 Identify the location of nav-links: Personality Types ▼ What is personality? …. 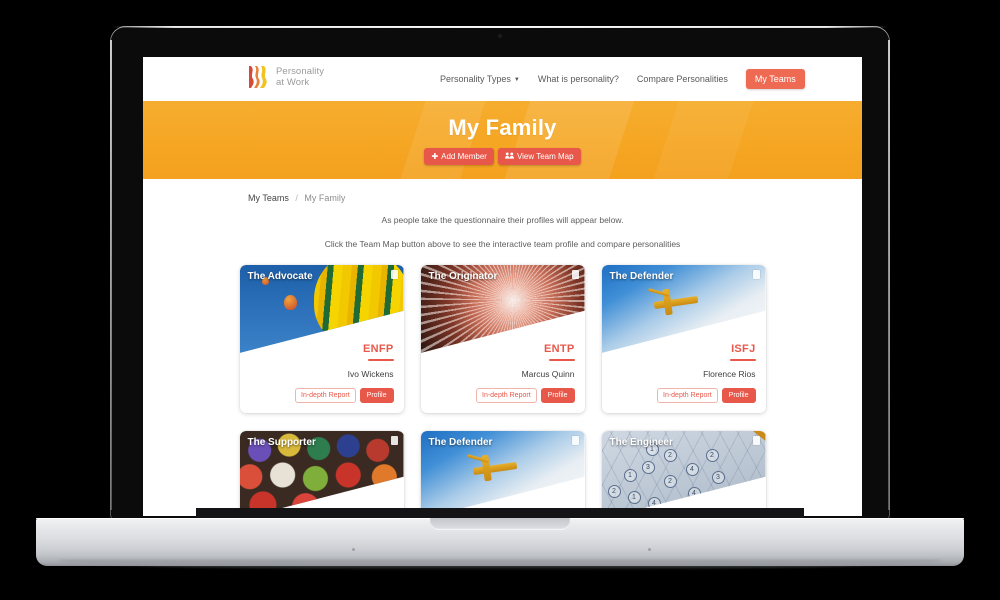
(622, 79).